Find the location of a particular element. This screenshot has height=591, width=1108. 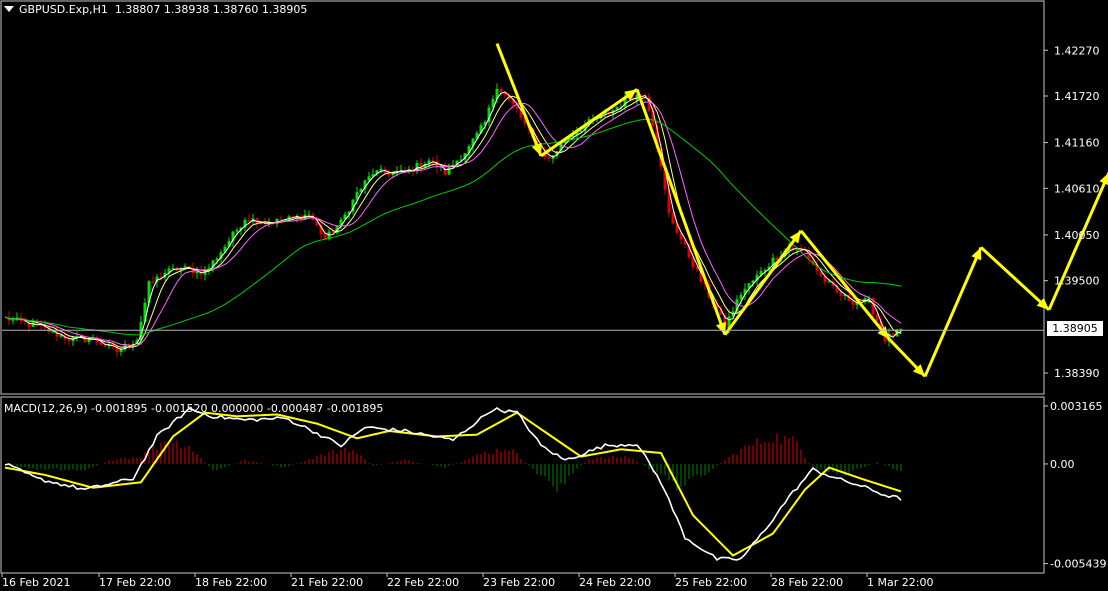

price-axis-label: 1.40050 is located at coordinates (1077, 235).